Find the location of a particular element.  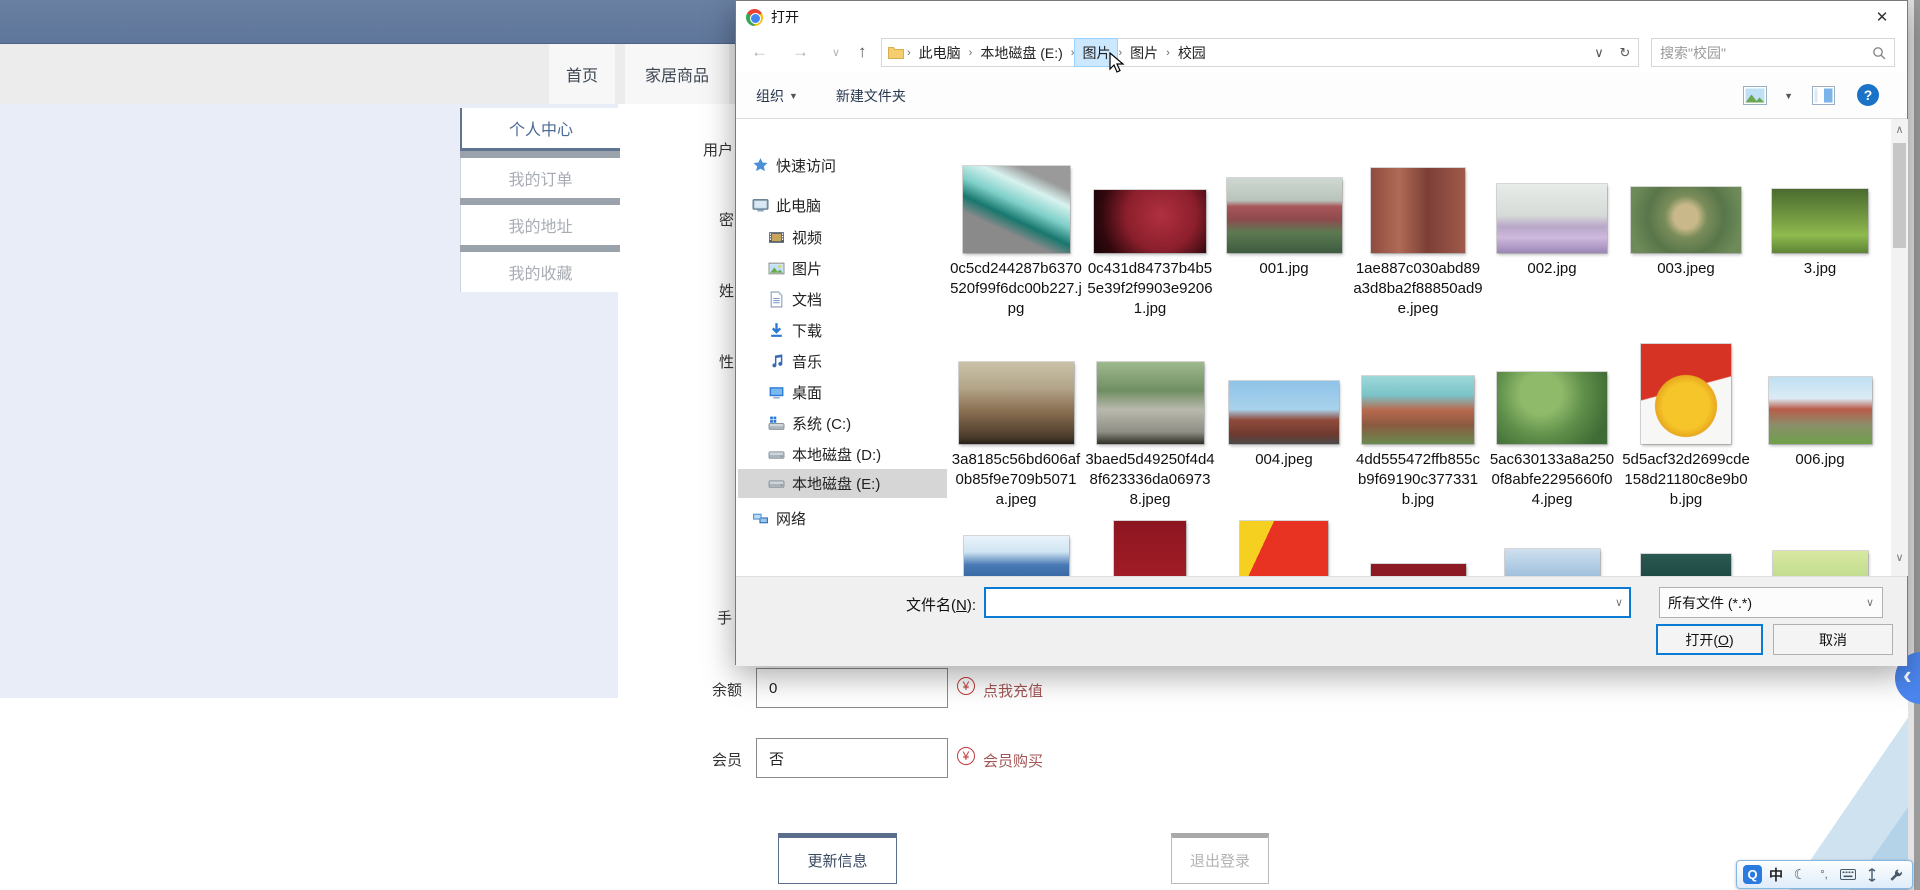

file-name: 5d5acf32d2699cde158d21180c8e9b0b.jpg is located at coordinates (1686, 479).